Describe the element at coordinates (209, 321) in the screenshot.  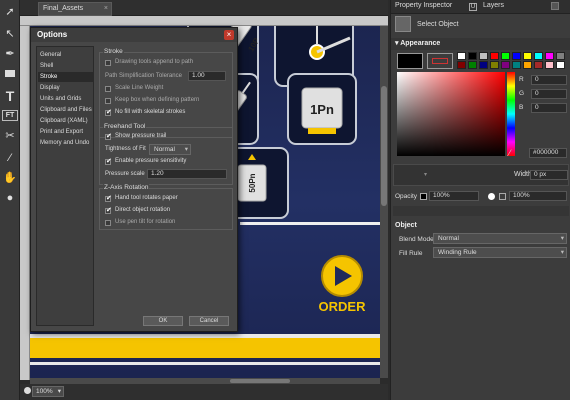
I see `cancel-button: Cancel` at that location.